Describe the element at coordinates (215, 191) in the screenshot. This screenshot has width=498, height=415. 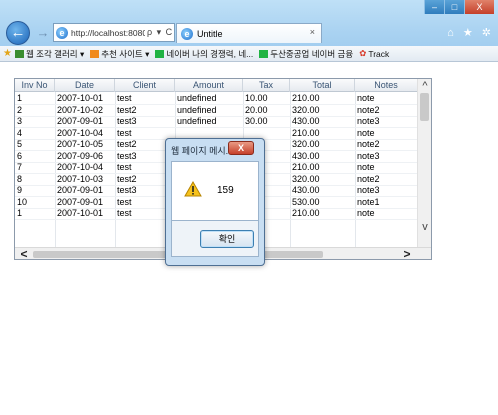
I see `dialog-body: 159` at that location.